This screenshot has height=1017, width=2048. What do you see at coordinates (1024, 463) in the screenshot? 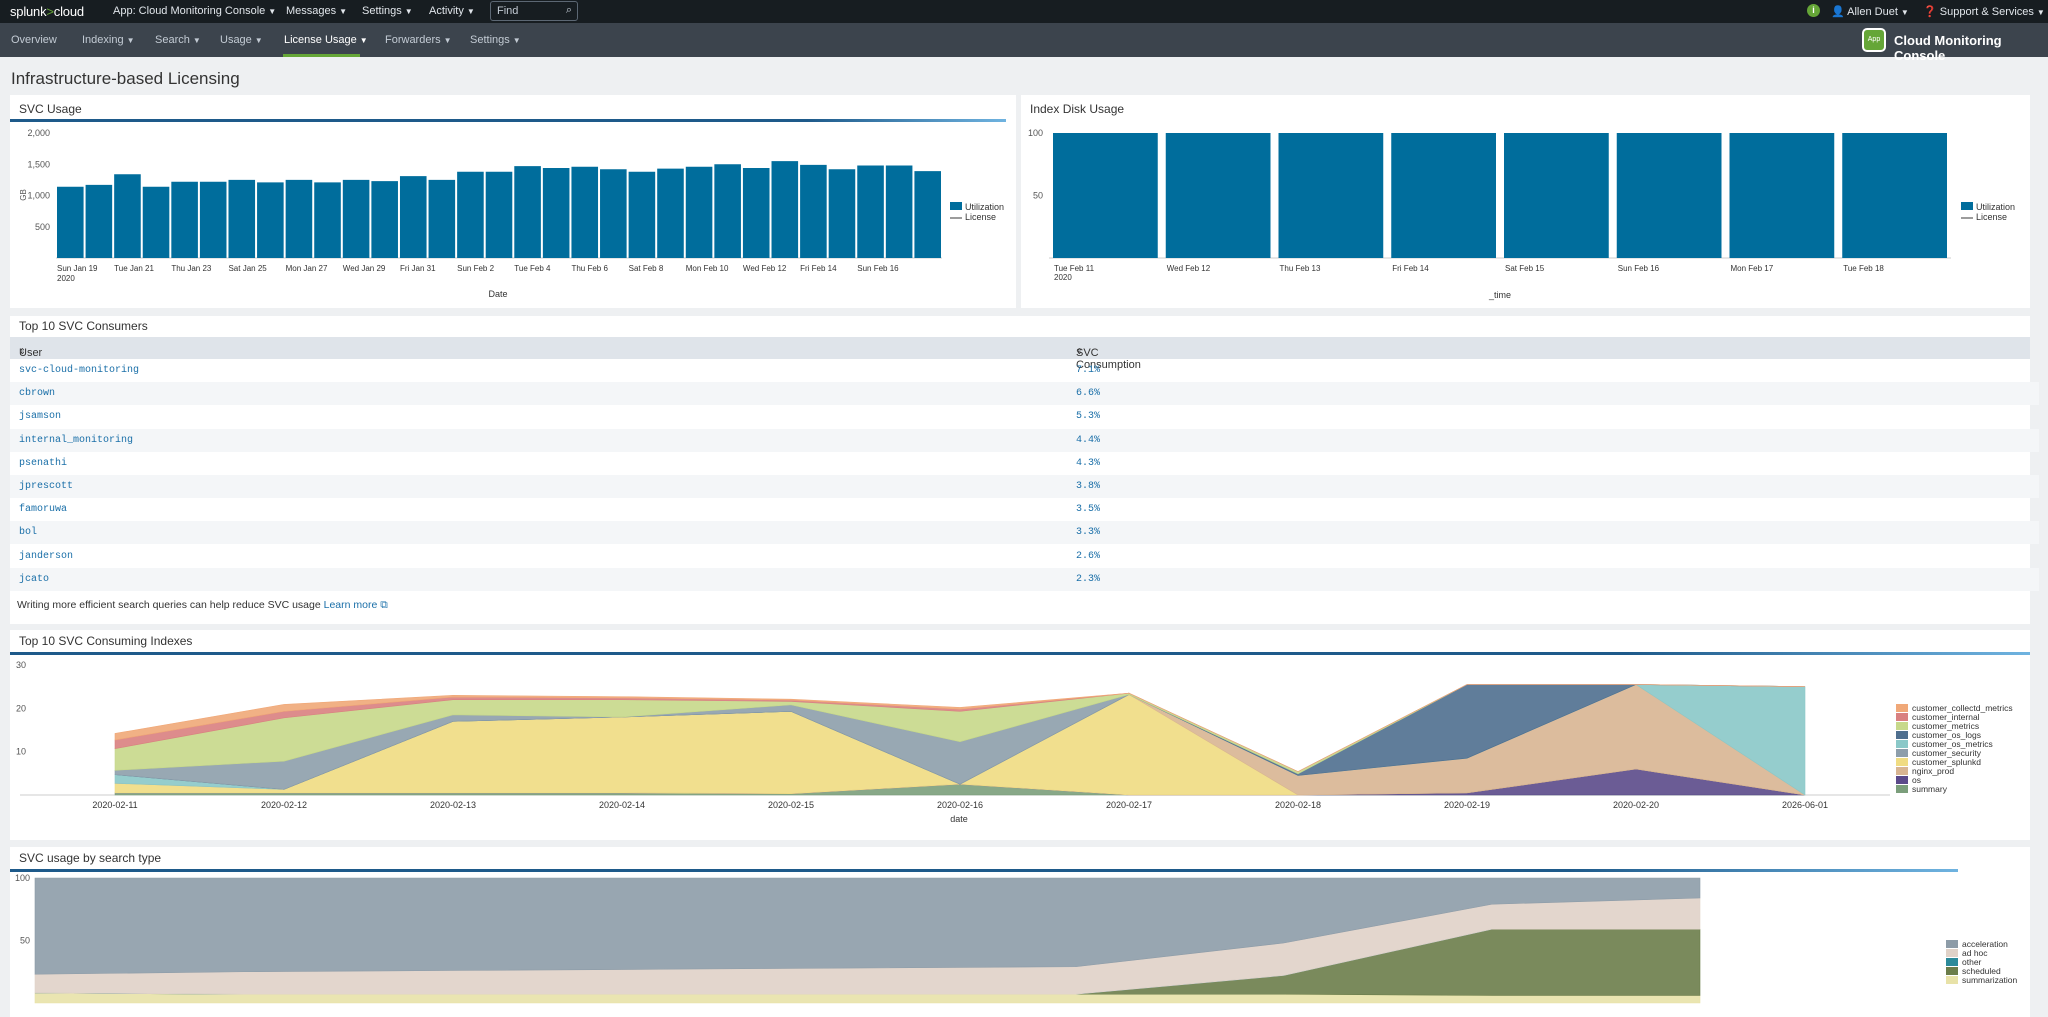
I see `table-row: psenathi 4.3%` at bounding box center [1024, 463].